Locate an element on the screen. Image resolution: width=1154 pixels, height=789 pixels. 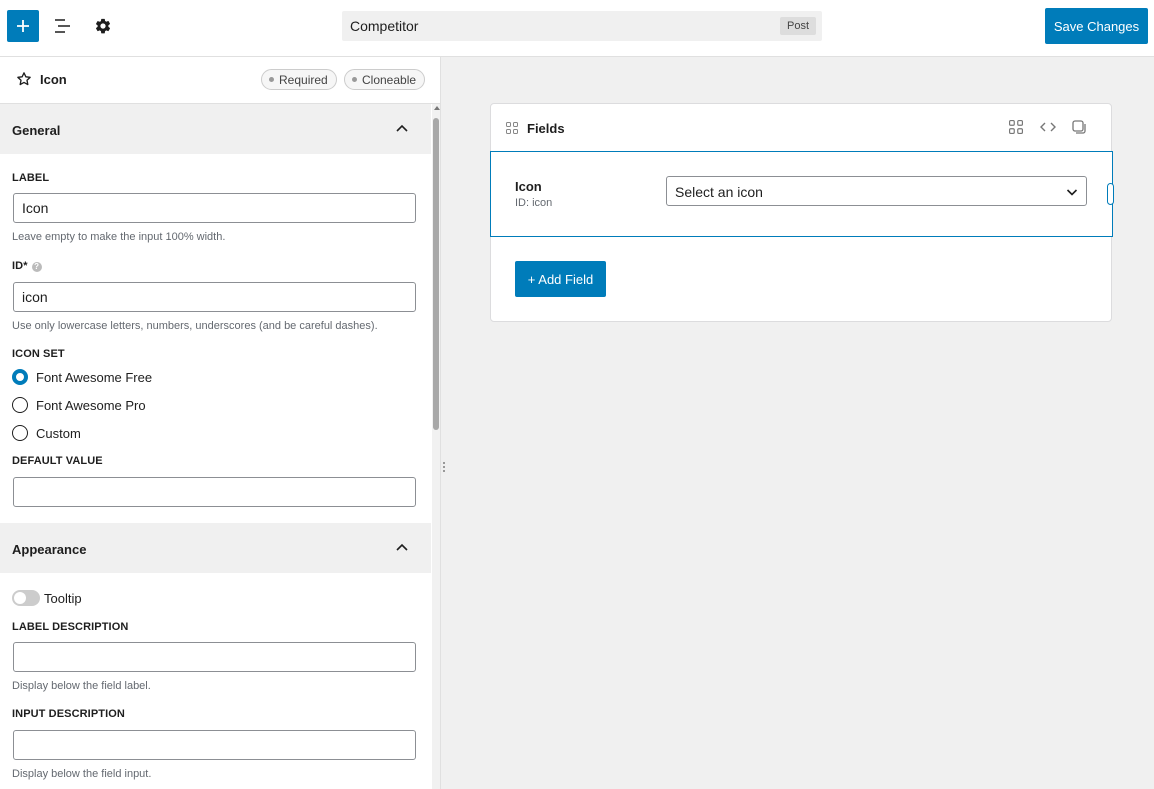
field-resize-handle is located at coordinates (1110, 194).